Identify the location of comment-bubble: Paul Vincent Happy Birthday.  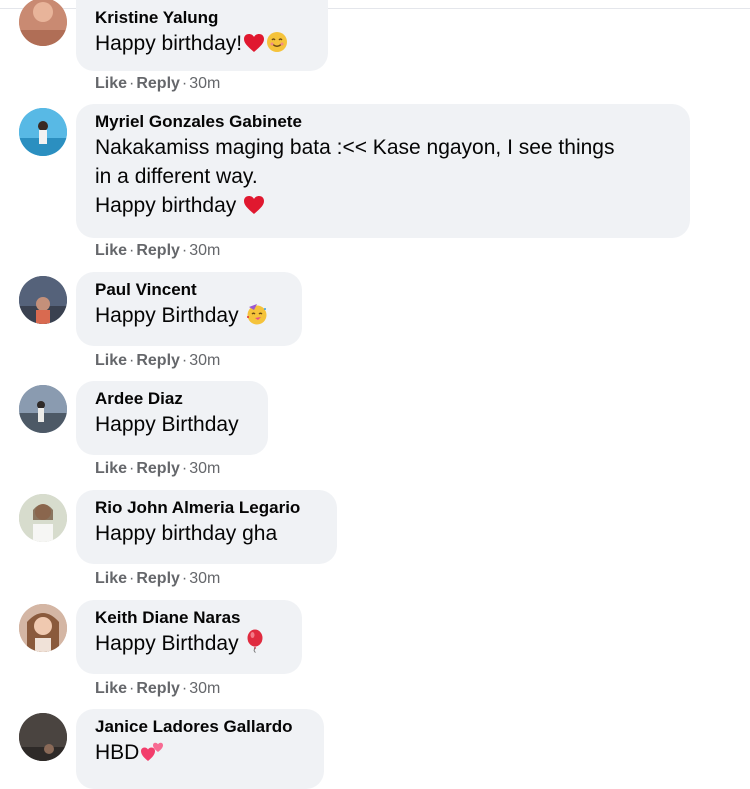
(189, 309).